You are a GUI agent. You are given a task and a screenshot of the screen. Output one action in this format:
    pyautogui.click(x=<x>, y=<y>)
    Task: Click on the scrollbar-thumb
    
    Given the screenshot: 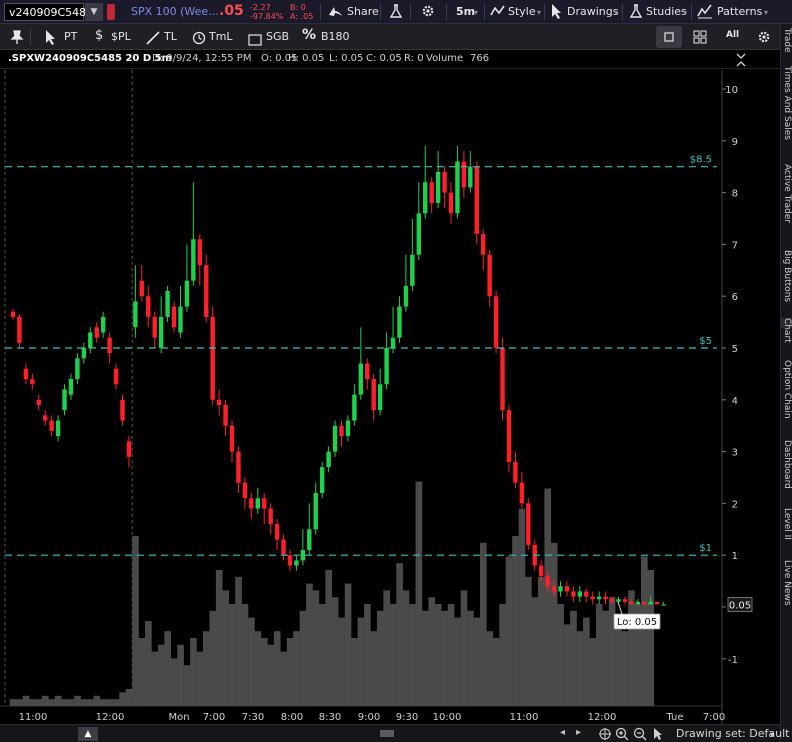 What is the action you would take?
    pyautogui.click(x=387, y=733)
    